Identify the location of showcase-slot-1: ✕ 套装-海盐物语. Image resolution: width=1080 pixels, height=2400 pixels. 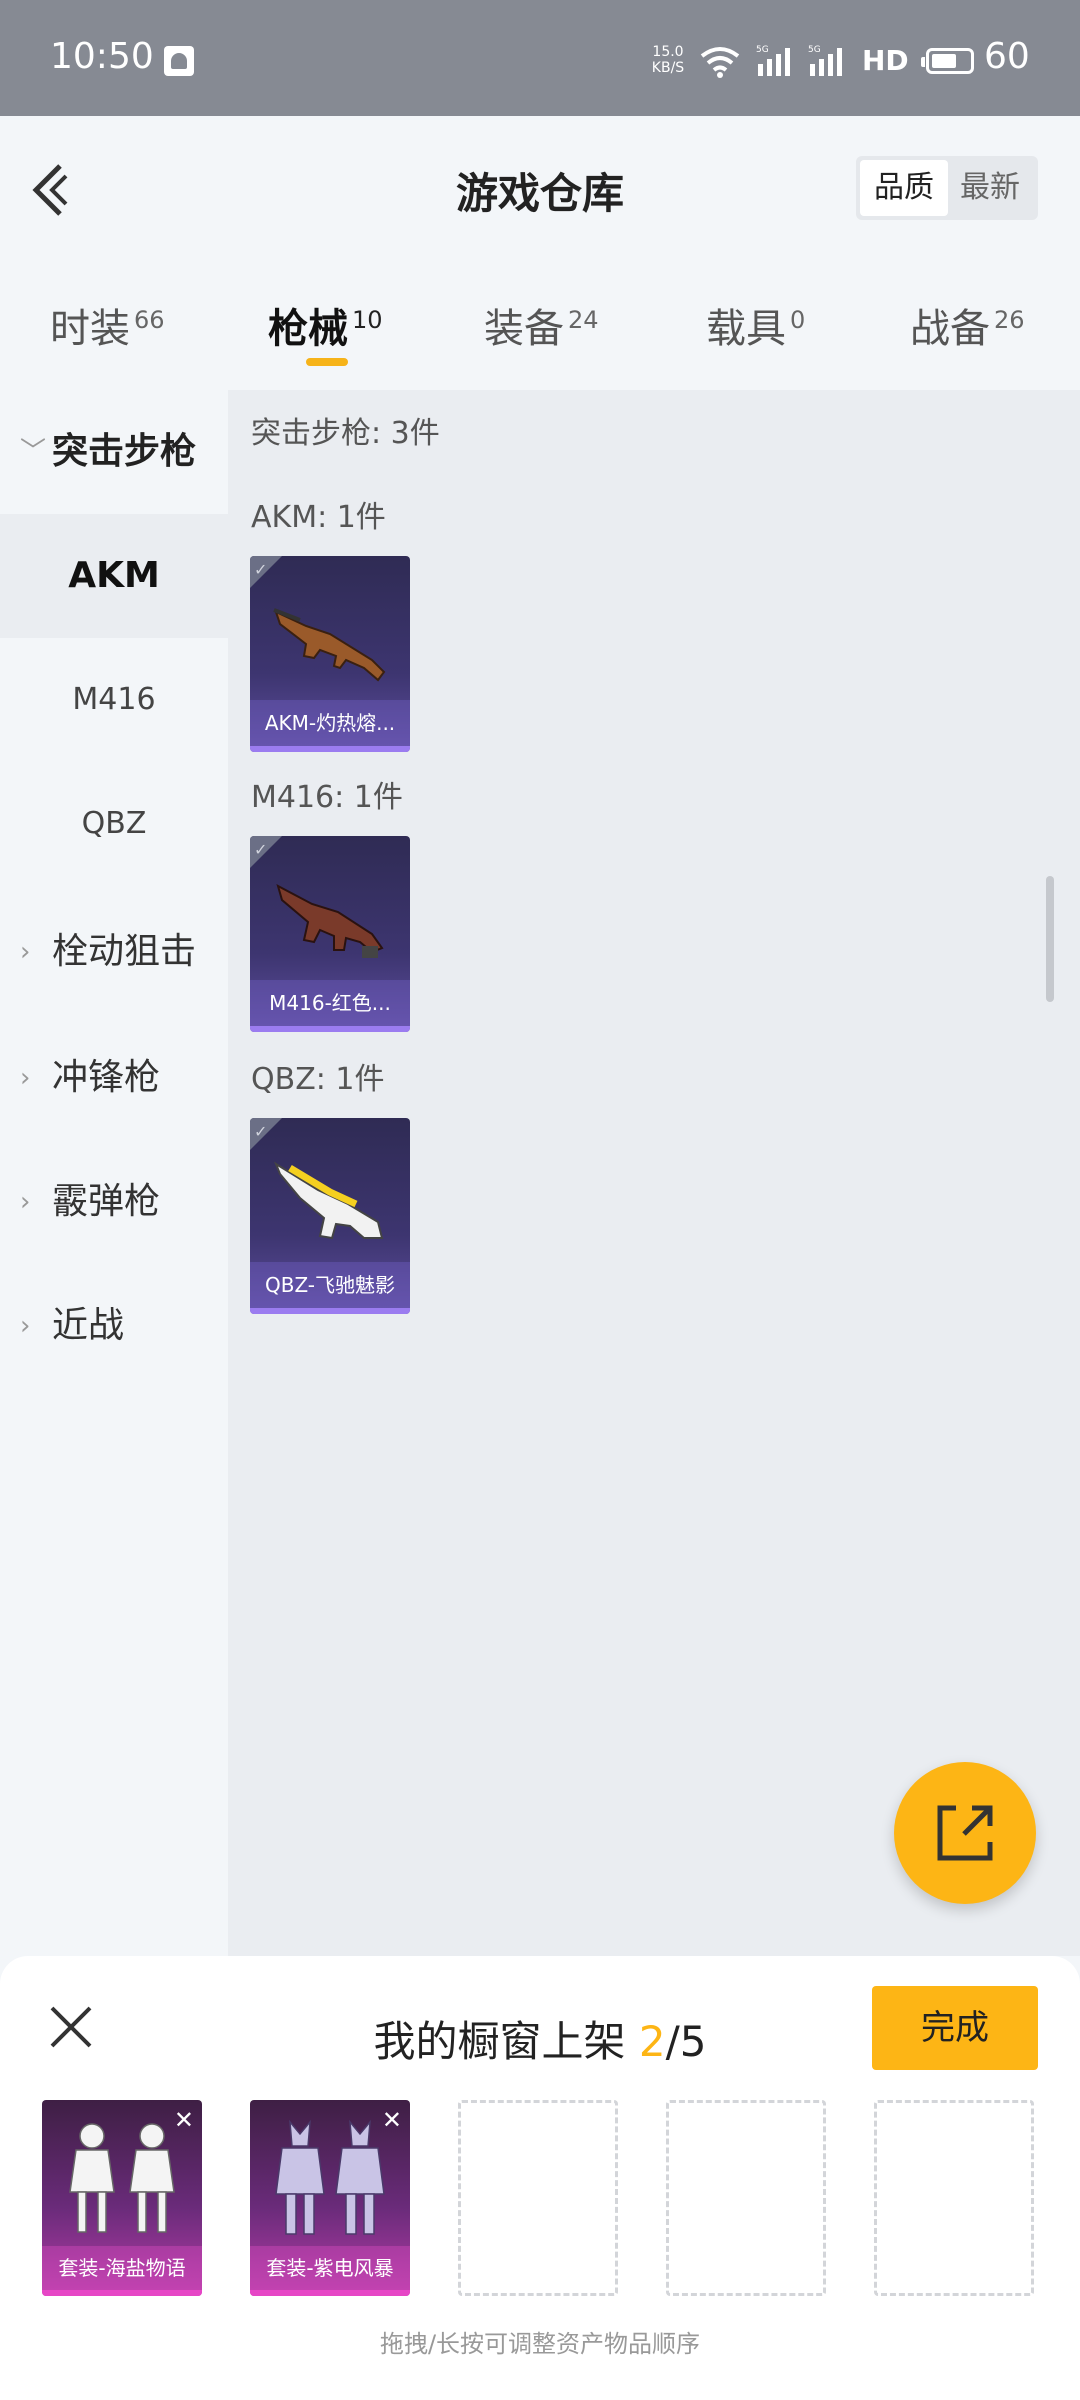
(122, 2198).